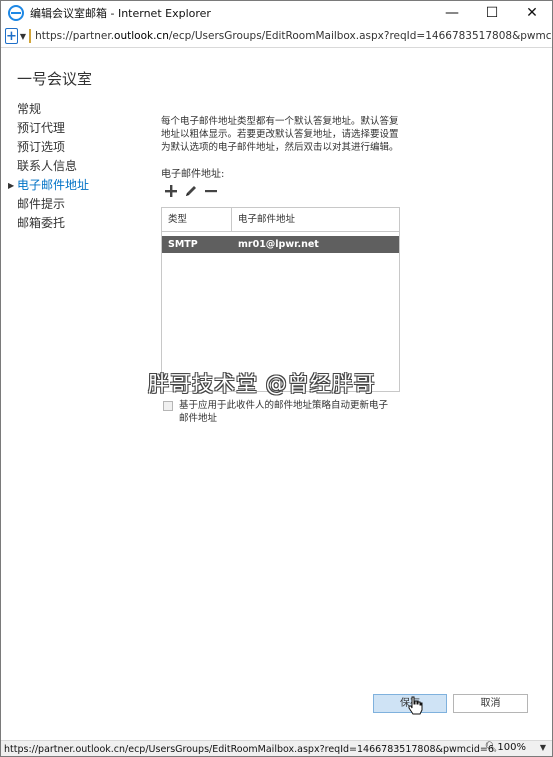  What do you see at coordinates (171, 191) in the screenshot?
I see `add-icon` at bounding box center [171, 191].